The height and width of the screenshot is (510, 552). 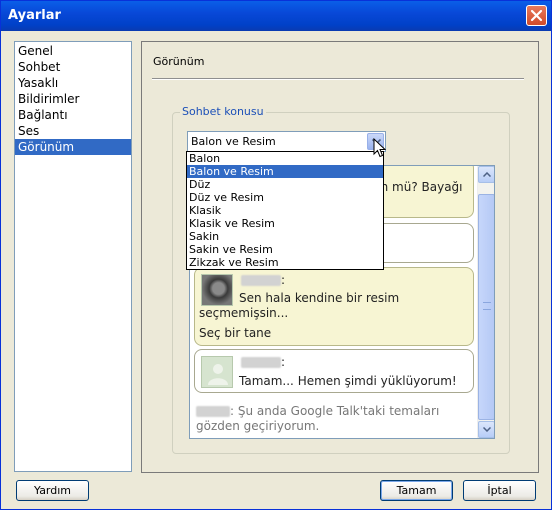 What do you see at coordinates (233, 141) in the screenshot?
I see `theme-select-value: Balon ve Resim` at bounding box center [233, 141].